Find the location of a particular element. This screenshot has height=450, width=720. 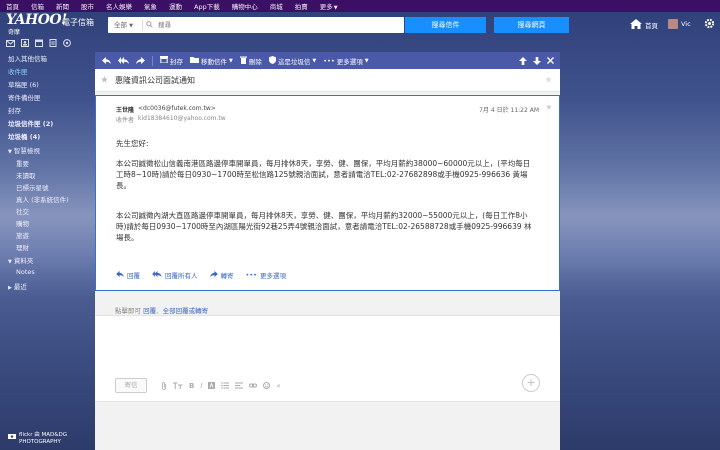

quick-reply-all-link: 全部回覆或轉寄 is located at coordinates (186, 311).